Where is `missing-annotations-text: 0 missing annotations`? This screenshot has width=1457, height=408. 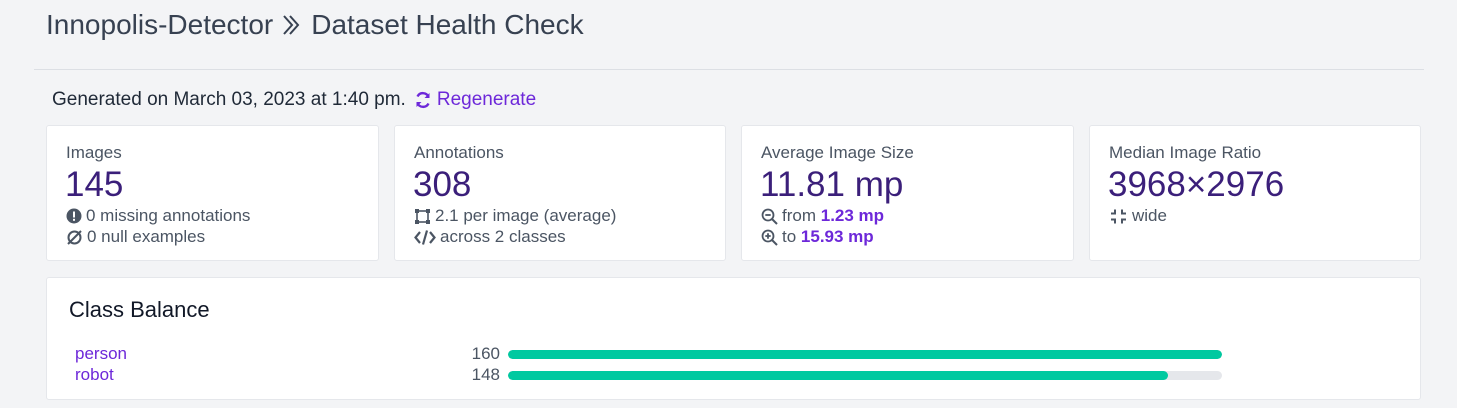 missing-annotations-text: 0 missing annotations is located at coordinates (168, 215).